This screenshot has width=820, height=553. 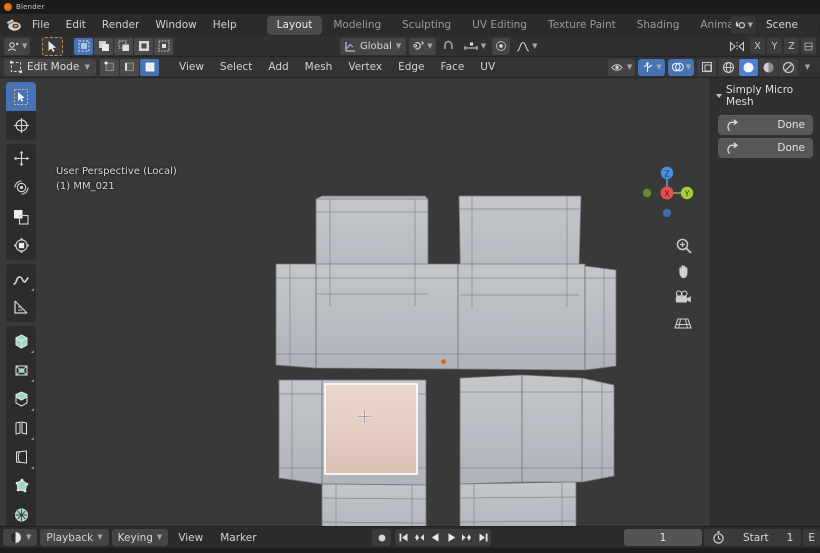 I want to click on tab-modeling: Modeling, so click(x=357, y=25).